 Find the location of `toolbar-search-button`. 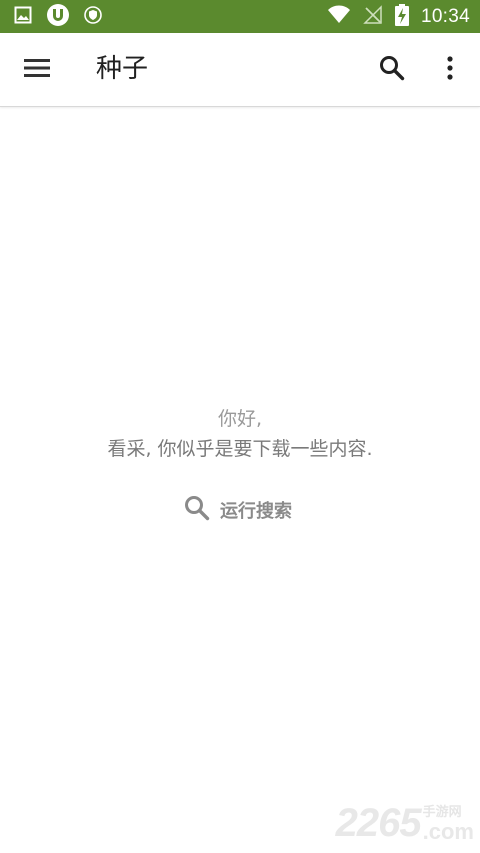

toolbar-search-button is located at coordinates (392, 70).